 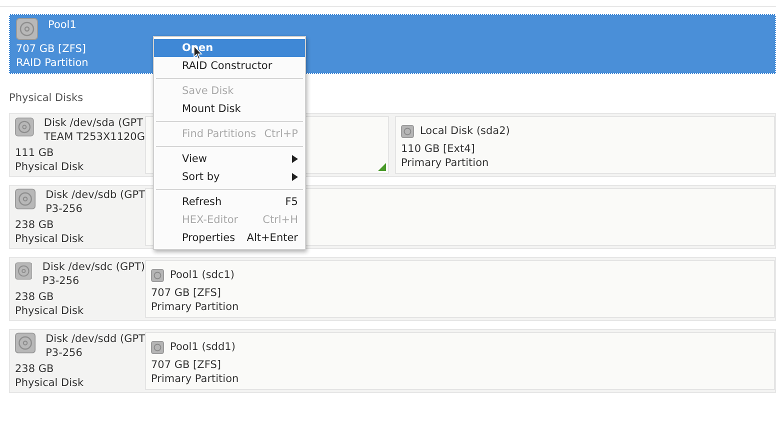 I want to click on section-title: Physical Disks, so click(x=46, y=99).